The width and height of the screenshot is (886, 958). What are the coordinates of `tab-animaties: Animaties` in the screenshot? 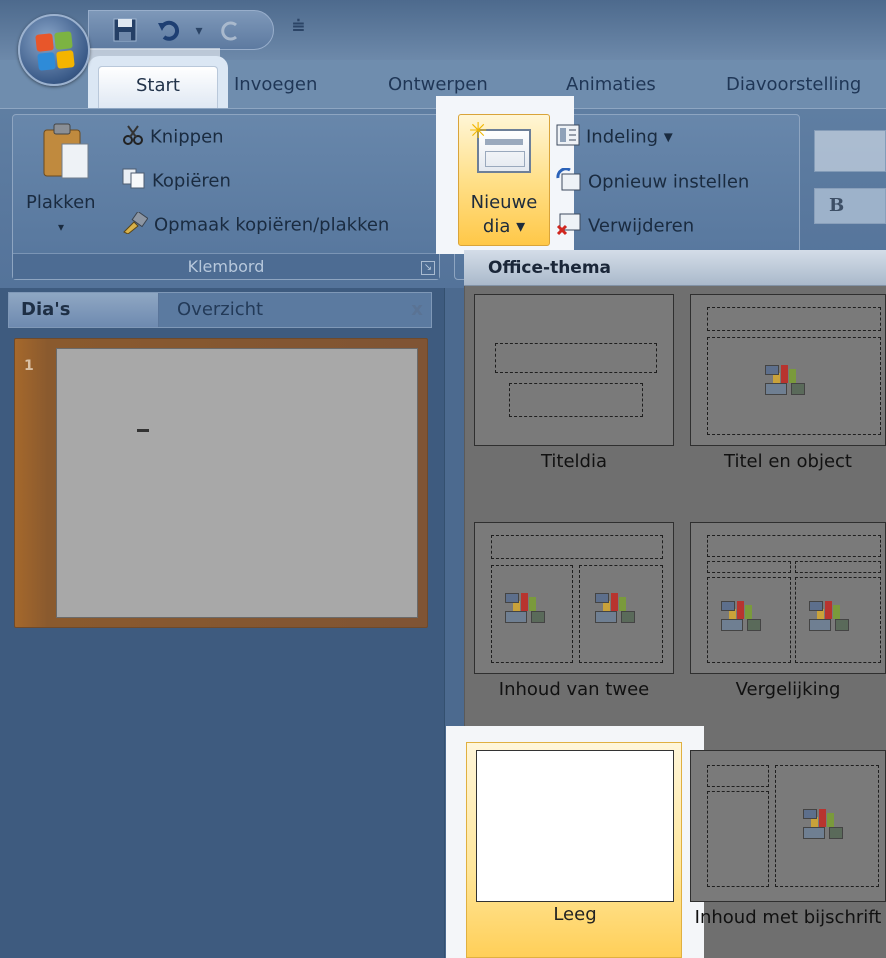 It's located at (611, 84).